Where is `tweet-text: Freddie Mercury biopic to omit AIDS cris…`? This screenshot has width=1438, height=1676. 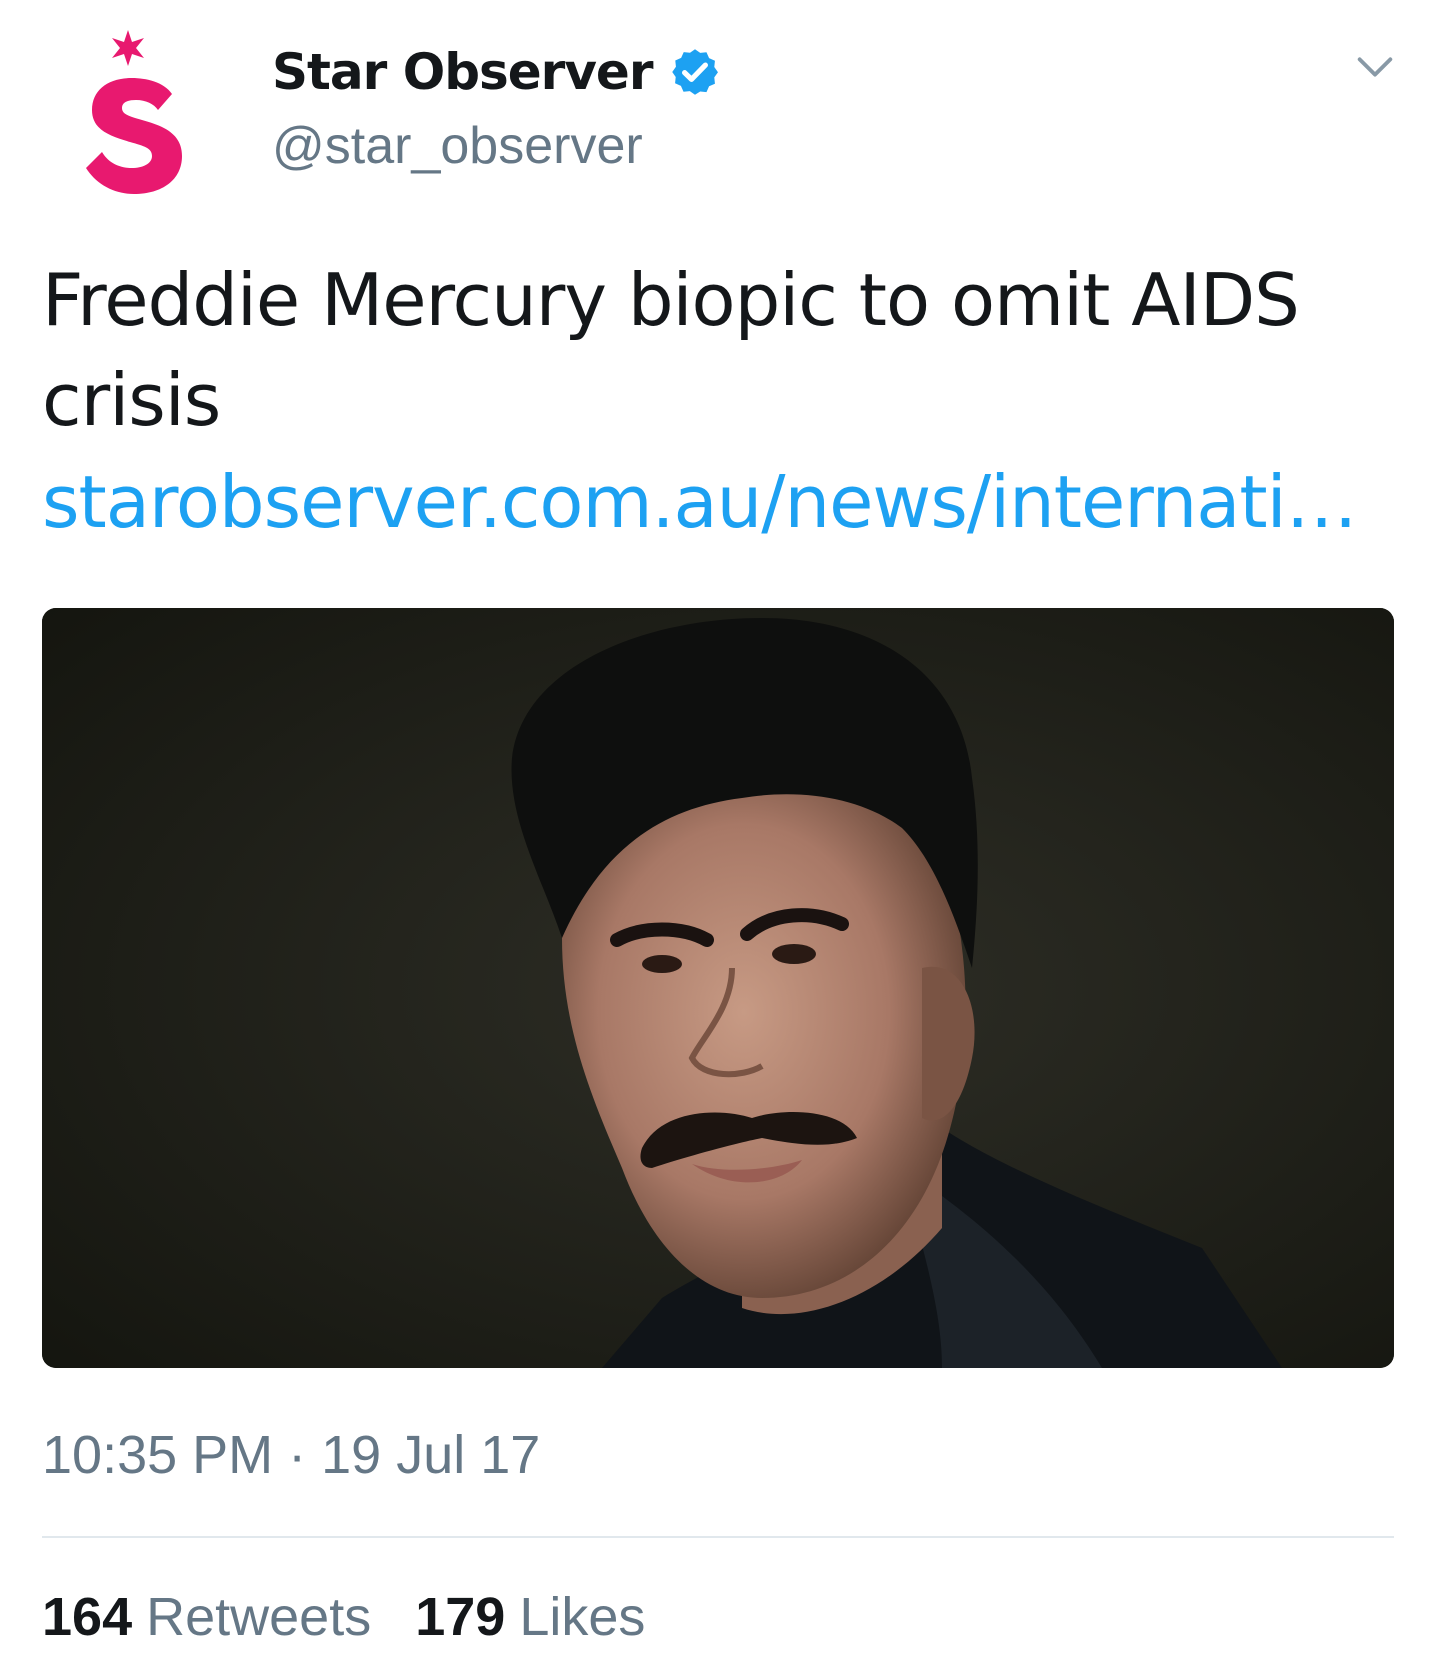 tweet-text: Freddie Mercury biopic to omit AIDS cris… is located at coordinates (671, 350).